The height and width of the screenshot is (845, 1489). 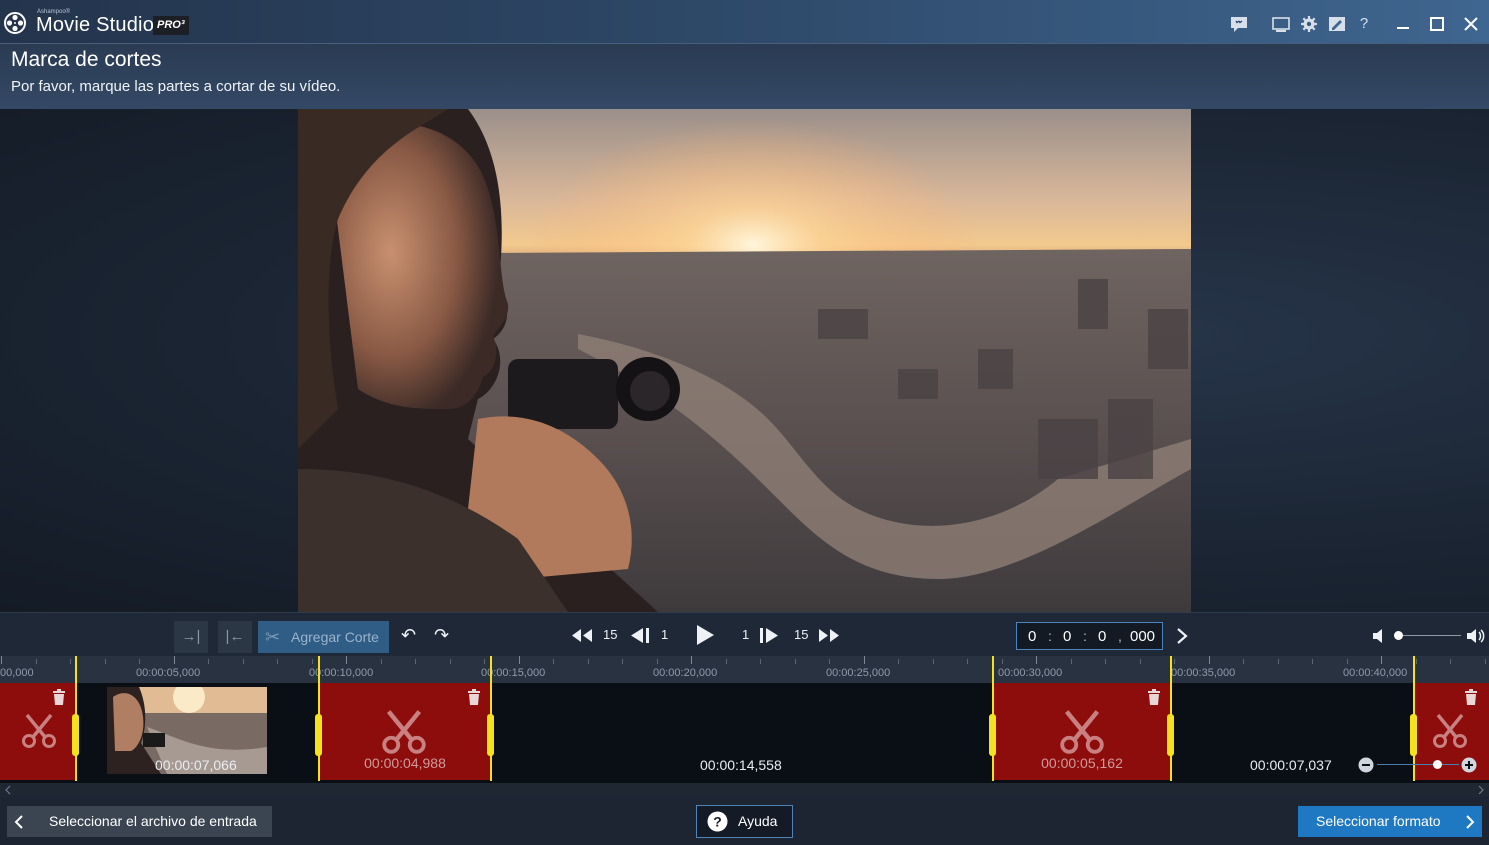 What do you see at coordinates (168, 673) in the screenshot?
I see `tick-label: 00:00:05,000` at bounding box center [168, 673].